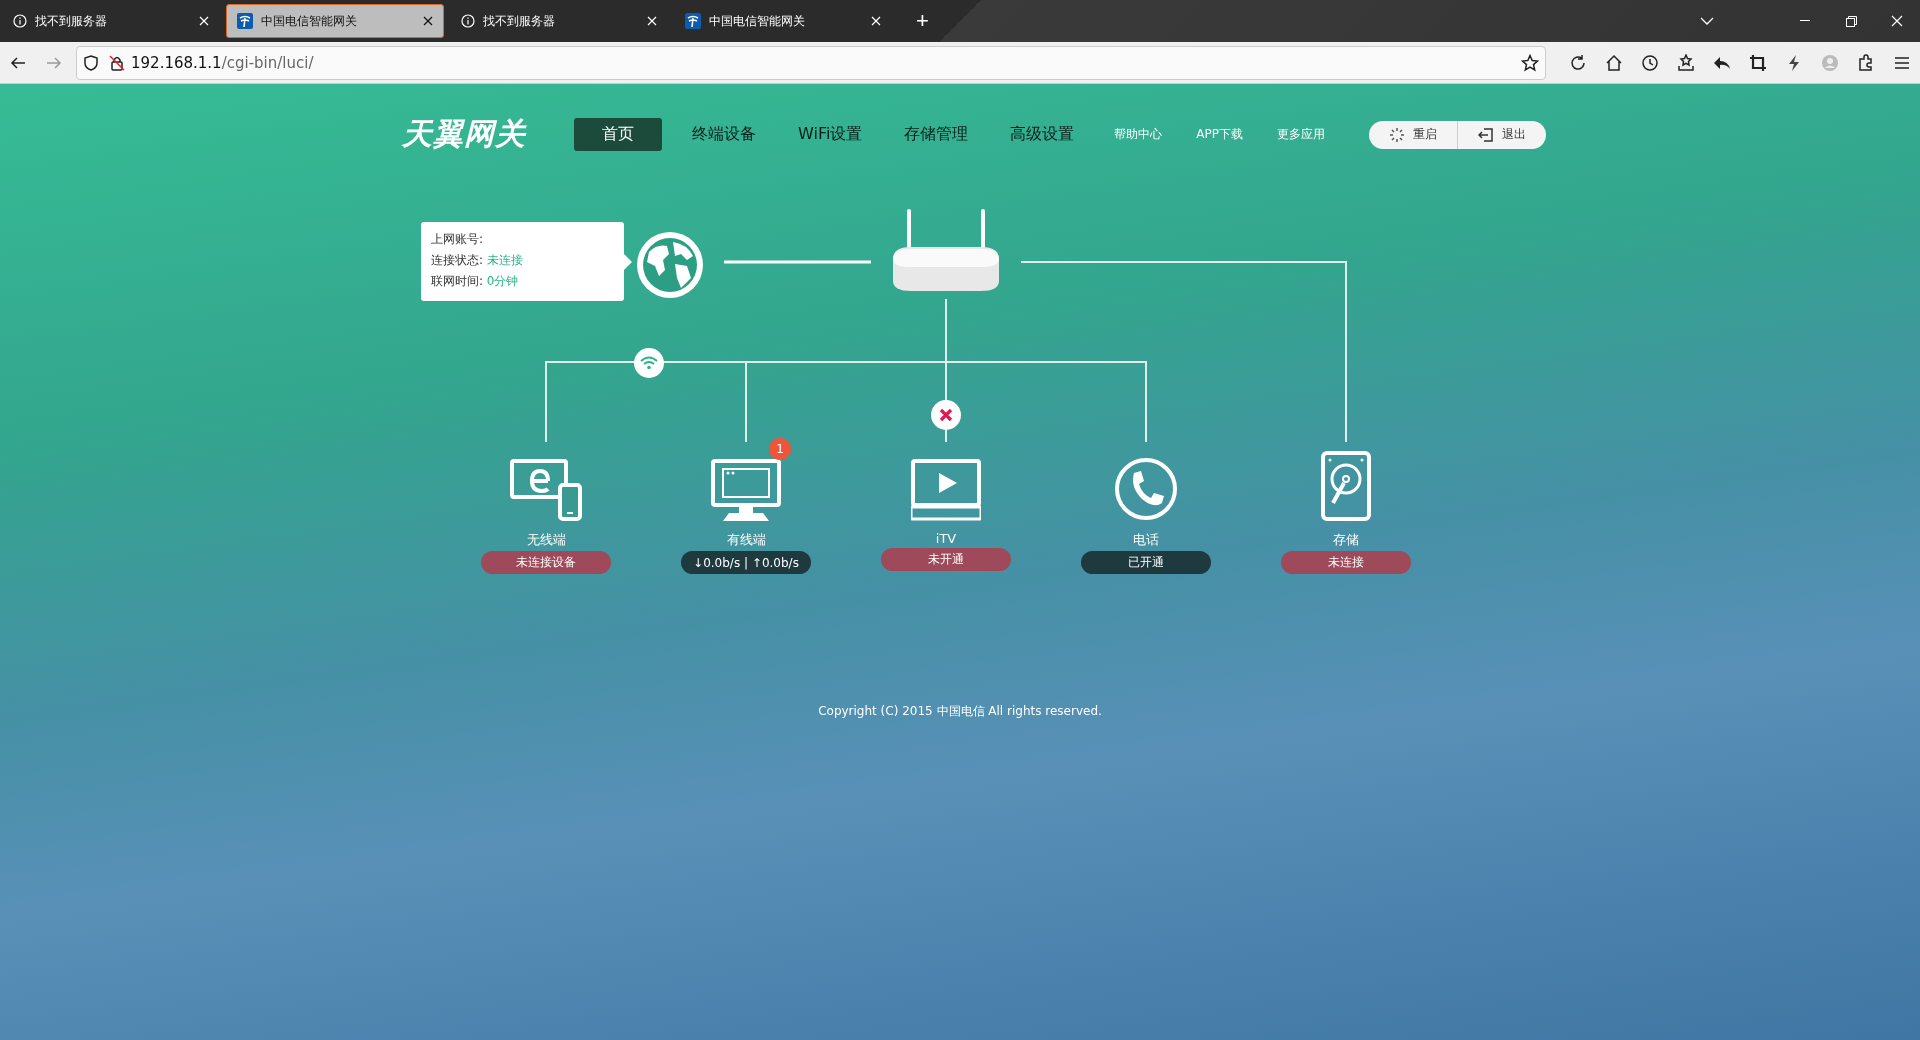  Describe the element at coordinates (1758, 62) in the screenshot. I see `crop-icon` at that location.